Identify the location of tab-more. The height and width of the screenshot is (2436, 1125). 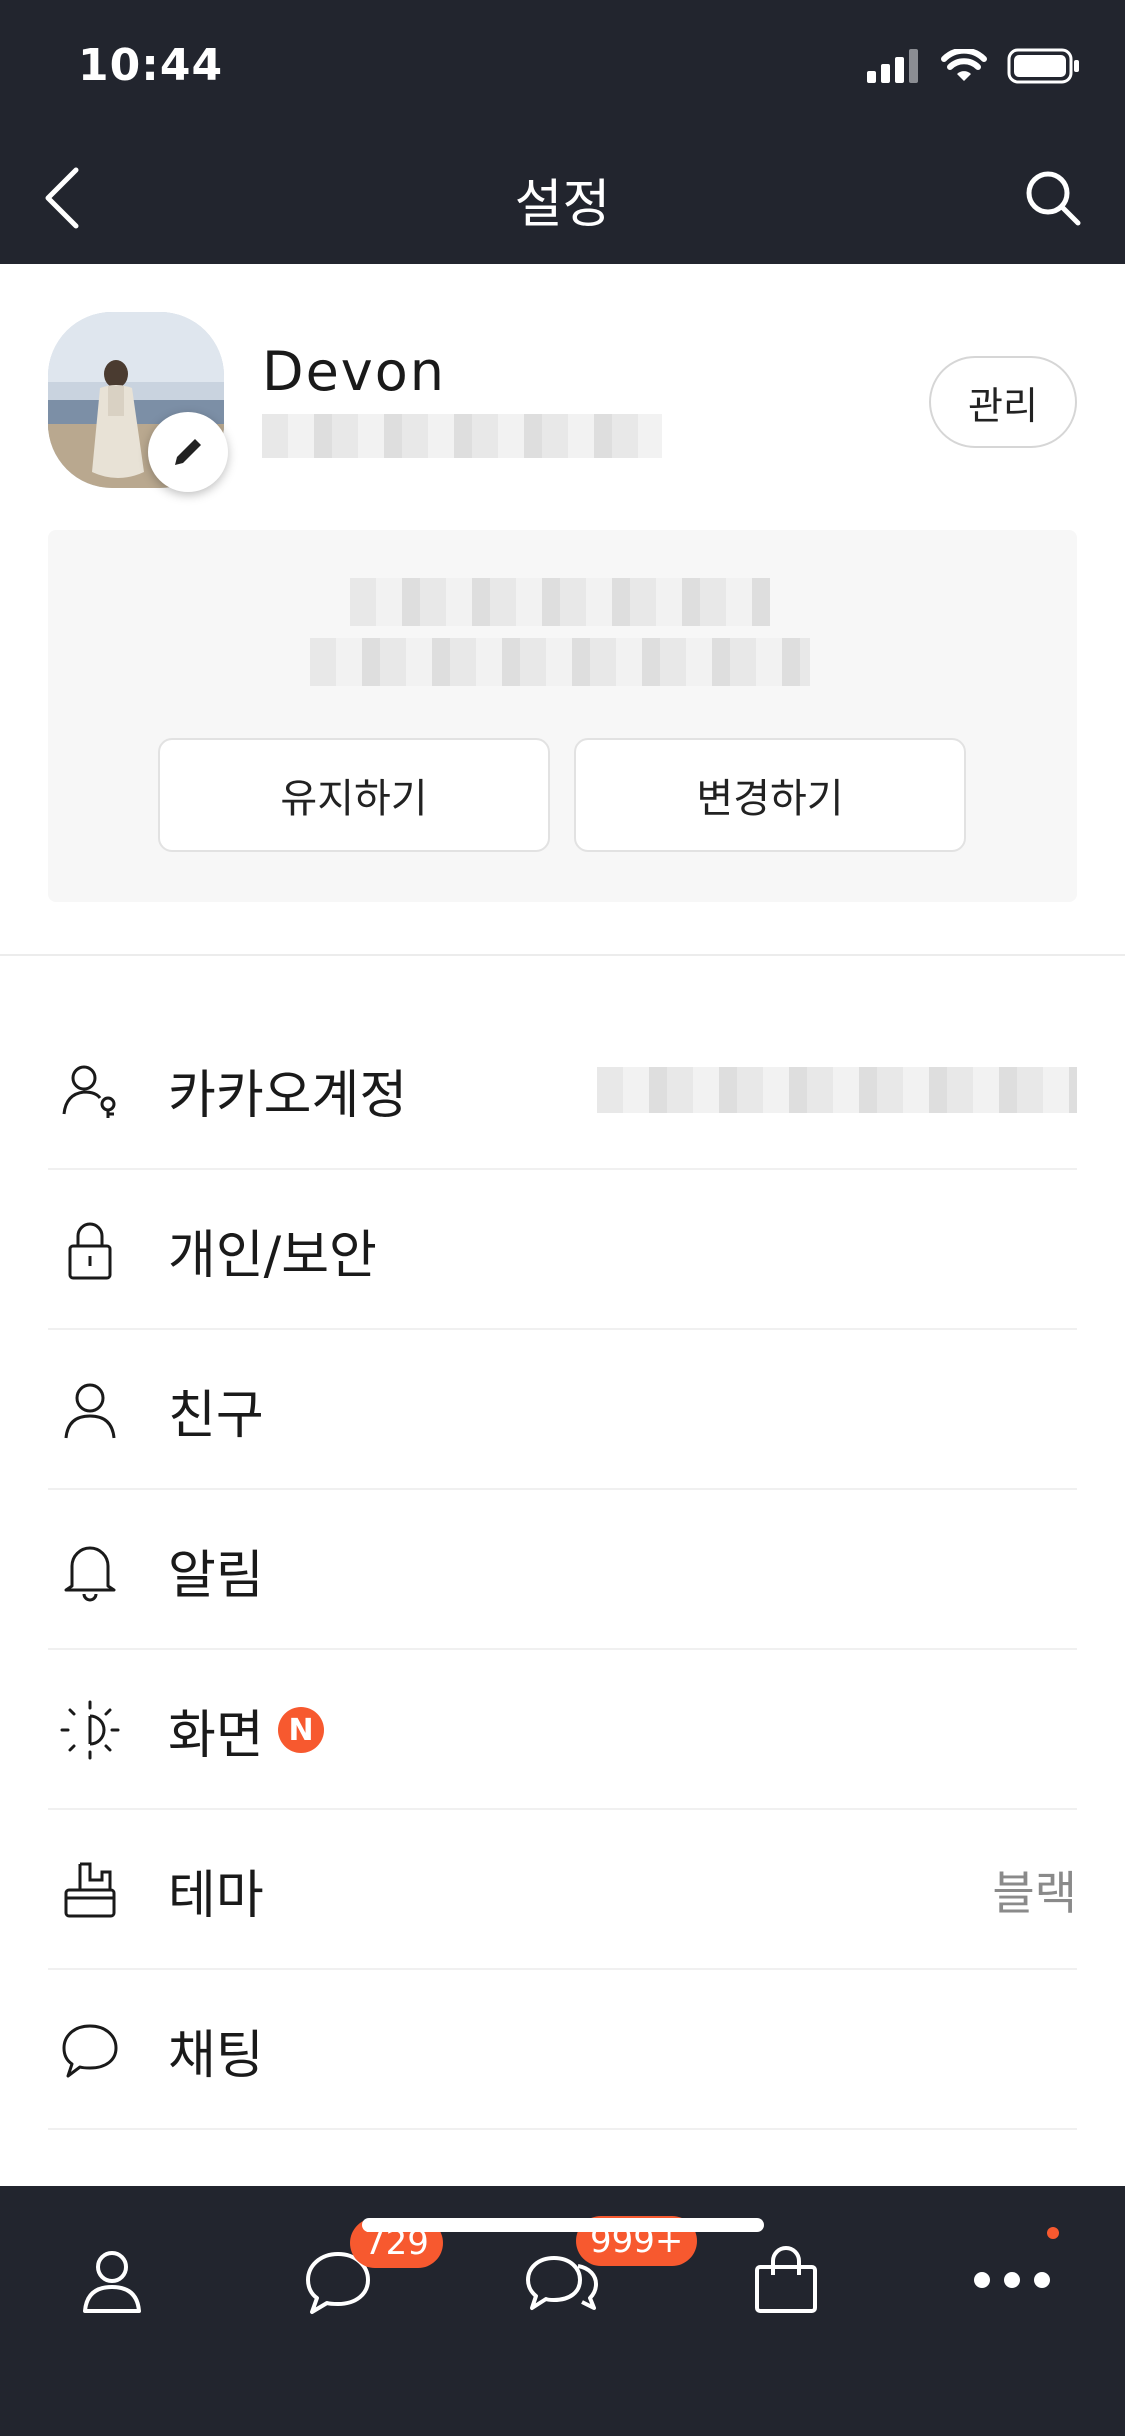
(1012, 2280).